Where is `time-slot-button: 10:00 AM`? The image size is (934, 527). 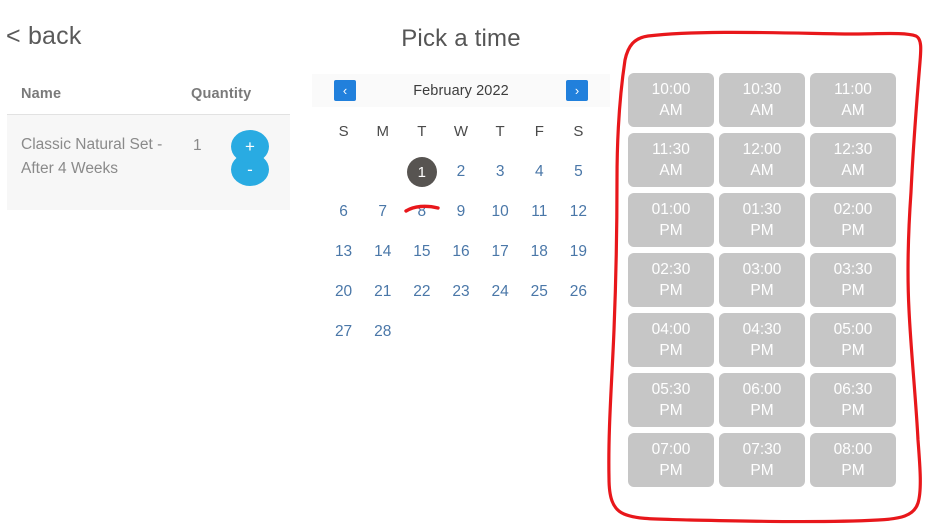
time-slot-button: 10:00 AM is located at coordinates (671, 100).